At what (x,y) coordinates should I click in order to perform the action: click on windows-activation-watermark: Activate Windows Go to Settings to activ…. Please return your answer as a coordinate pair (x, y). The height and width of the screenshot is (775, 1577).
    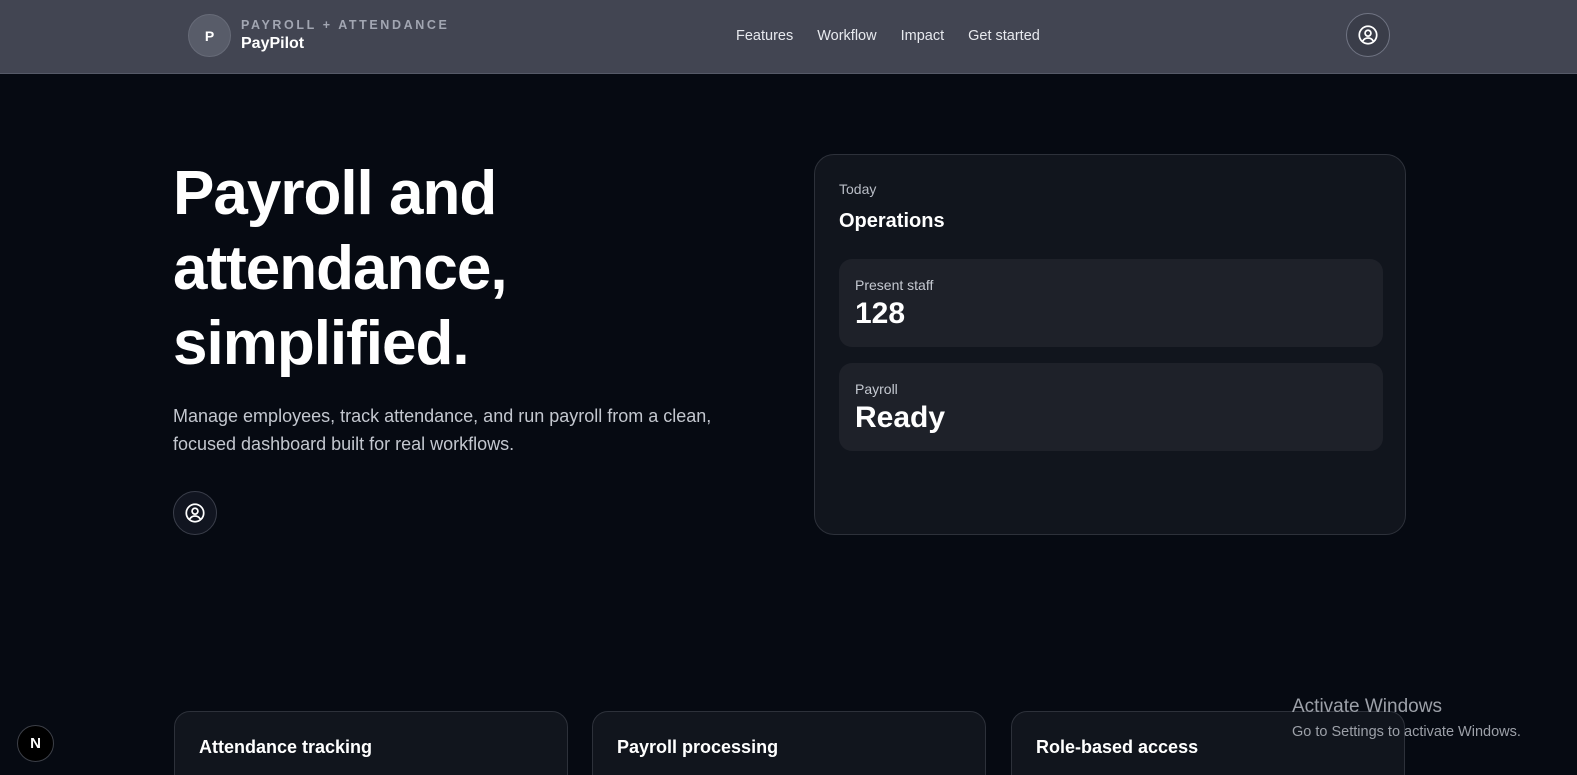
    Looking at the image, I should click on (1406, 718).